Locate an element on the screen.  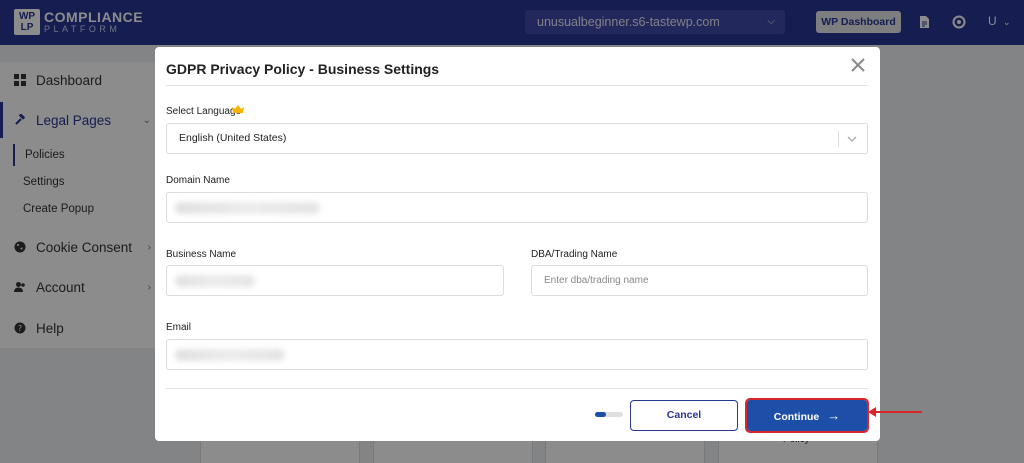
language-select-value: English (United States) is located at coordinates (233, 138).